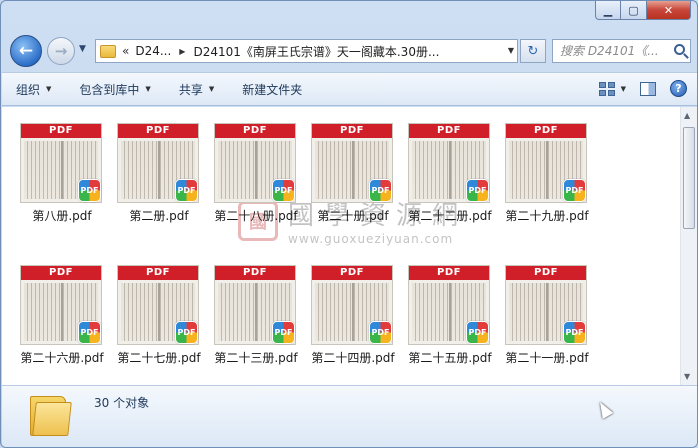 This screenshot has height=448, width=698. I want to click on maximize-button: ▢, so click(634, 10).